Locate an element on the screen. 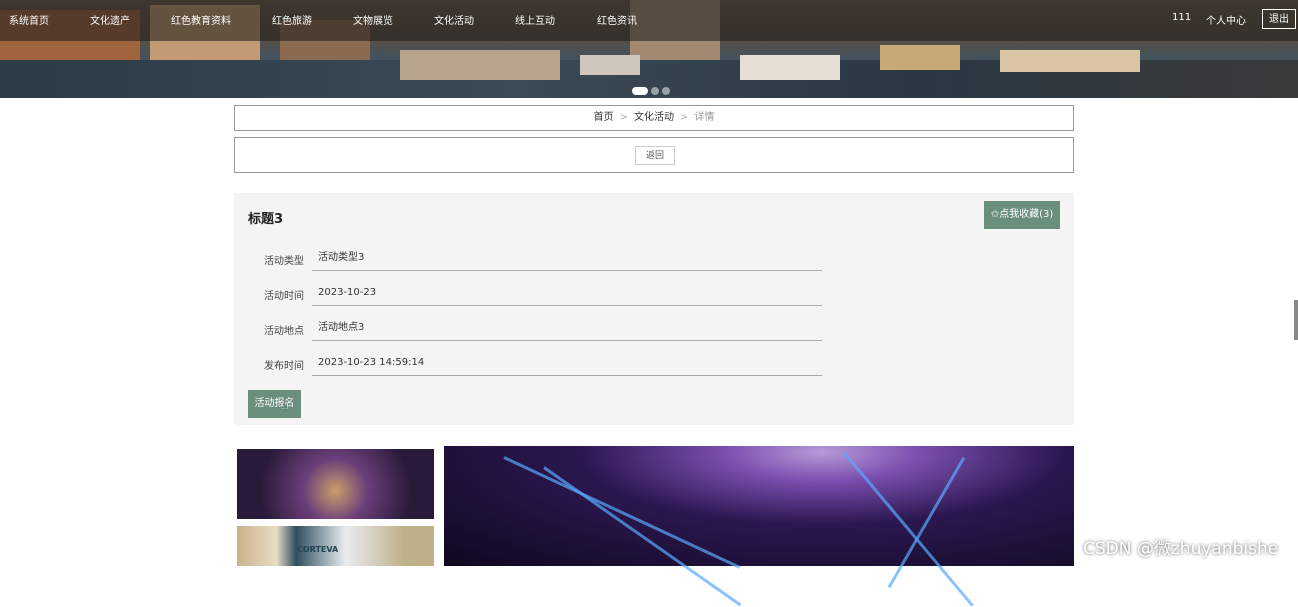 Image resolution: width=1298 pixels, height=607 pixels. breadcrumb-category: 文化活动 is located at coordinates (654, 117).